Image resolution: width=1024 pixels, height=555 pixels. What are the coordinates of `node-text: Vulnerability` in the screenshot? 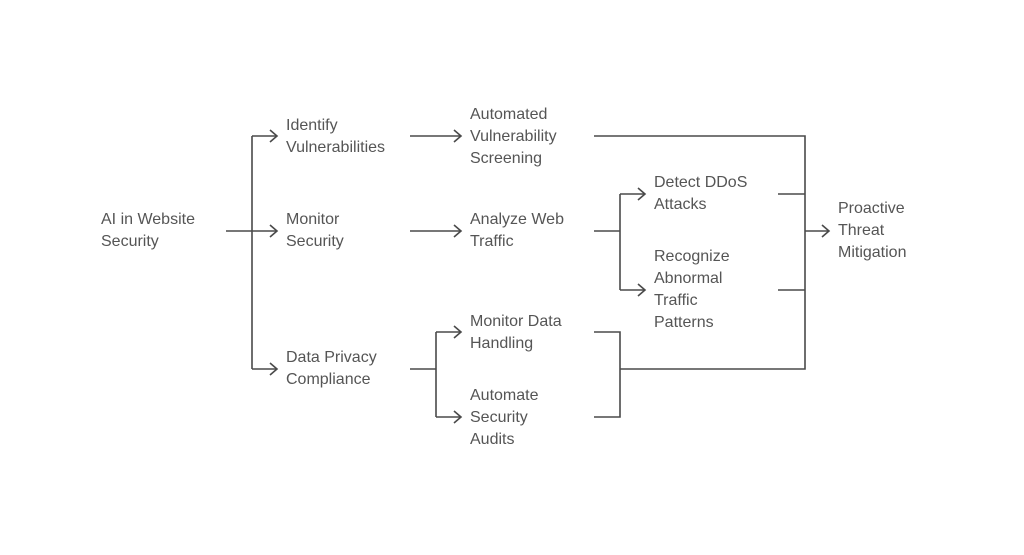 It's located at (513, 136).